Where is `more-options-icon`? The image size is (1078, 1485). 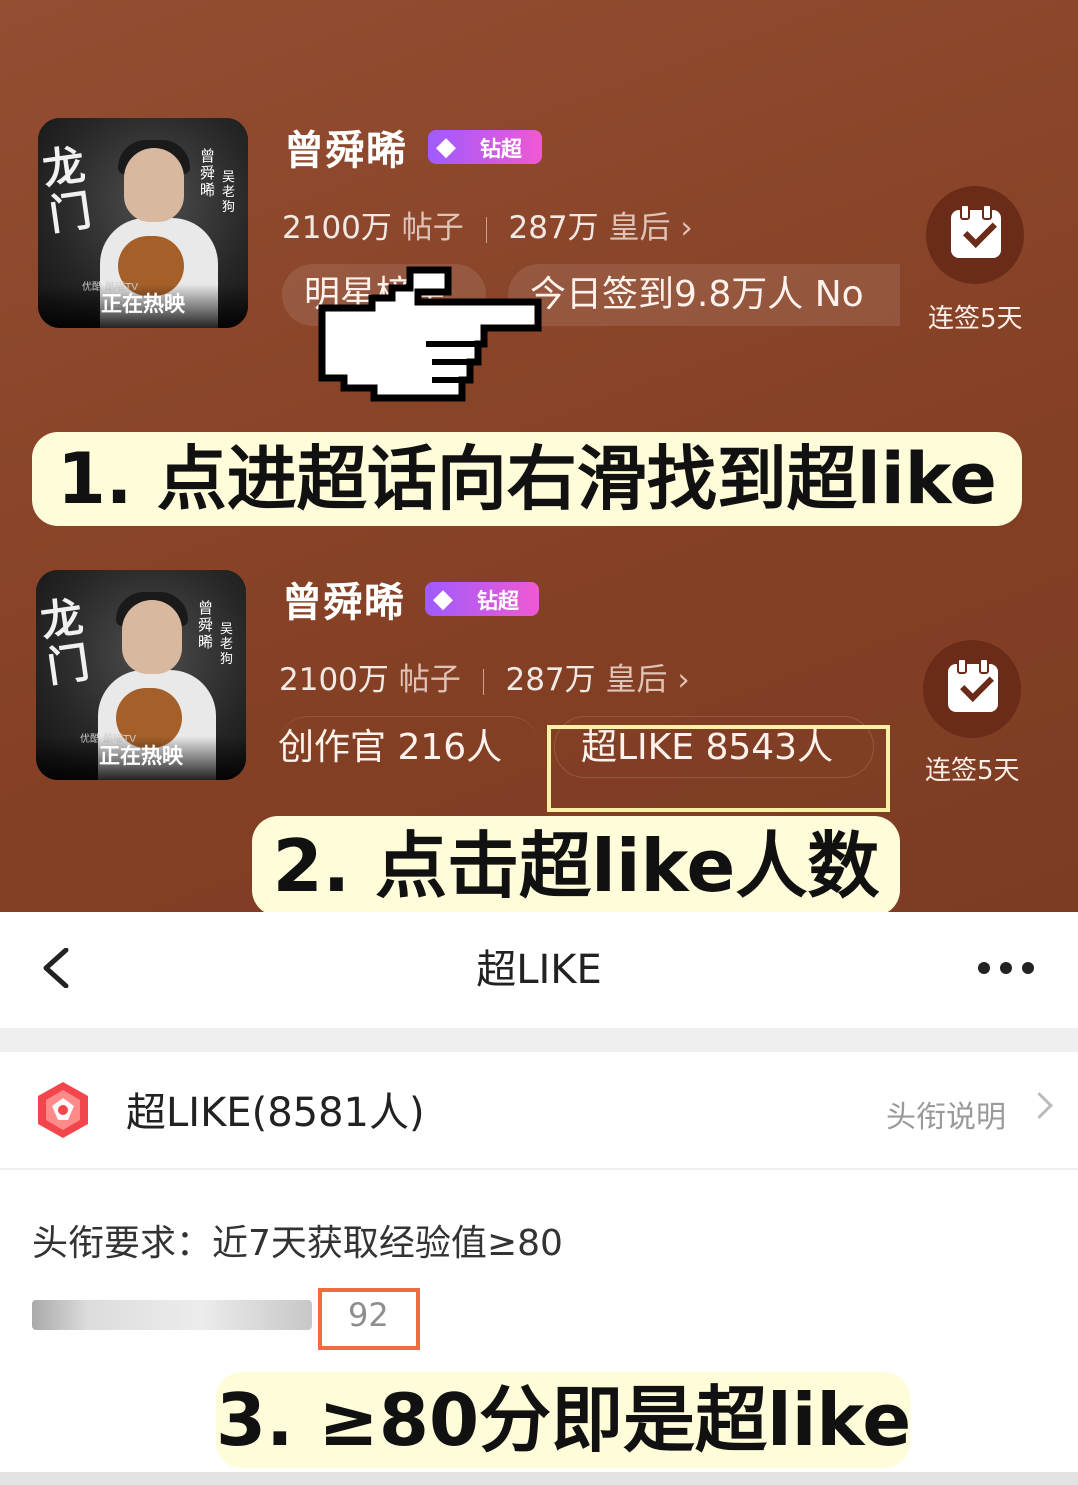 more-options-icon is located at coordinates (1007, 969).